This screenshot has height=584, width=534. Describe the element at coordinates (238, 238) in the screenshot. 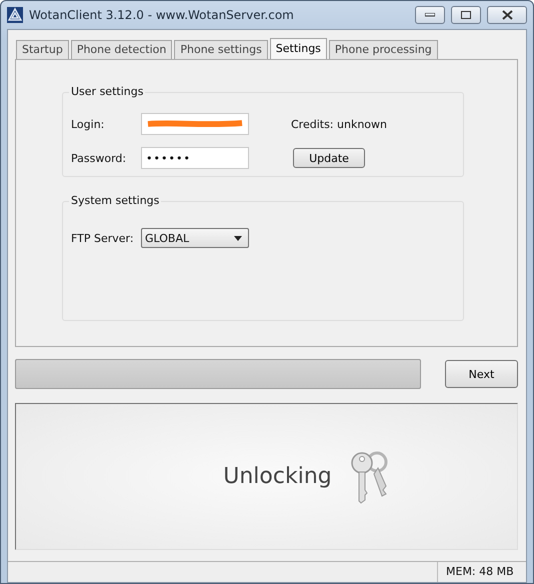

I see `dropdown-arrow-icon` at that location.